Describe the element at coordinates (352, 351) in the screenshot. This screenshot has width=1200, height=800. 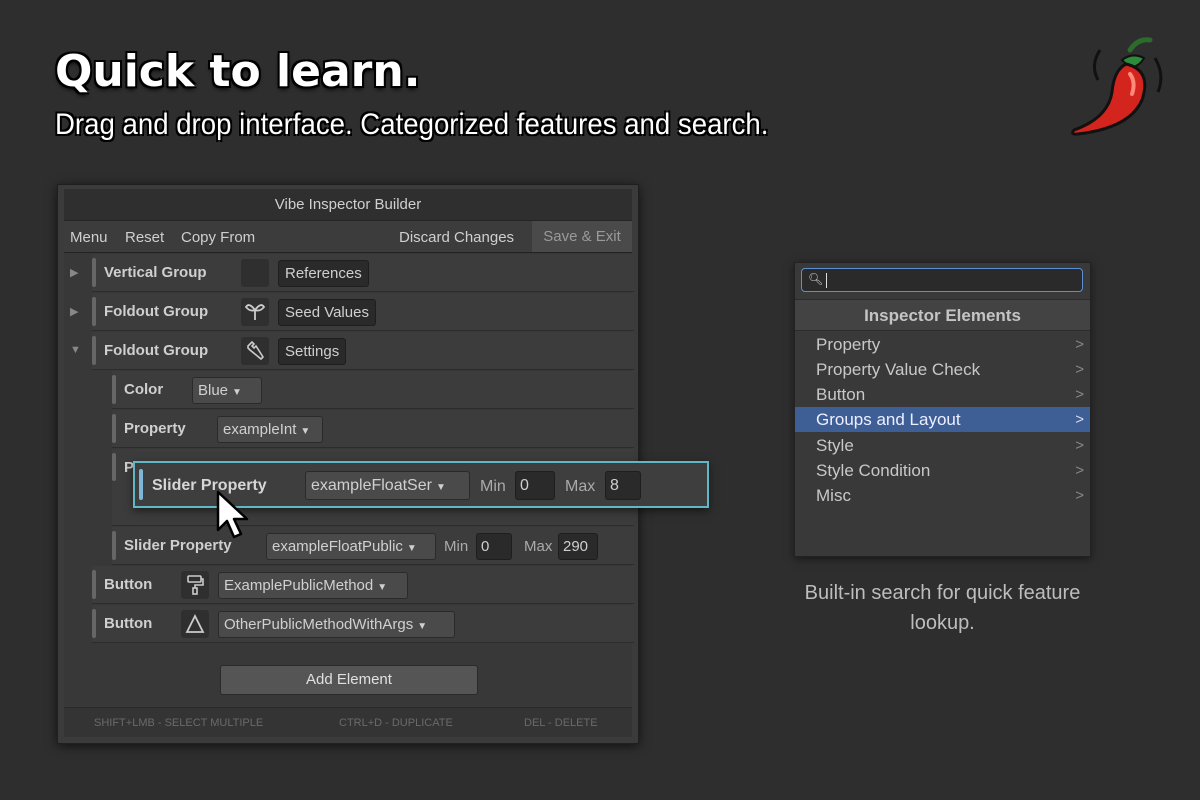
I see `element-row-foldout-group-expanded: ▼ Foldout Group Settings` at that location.